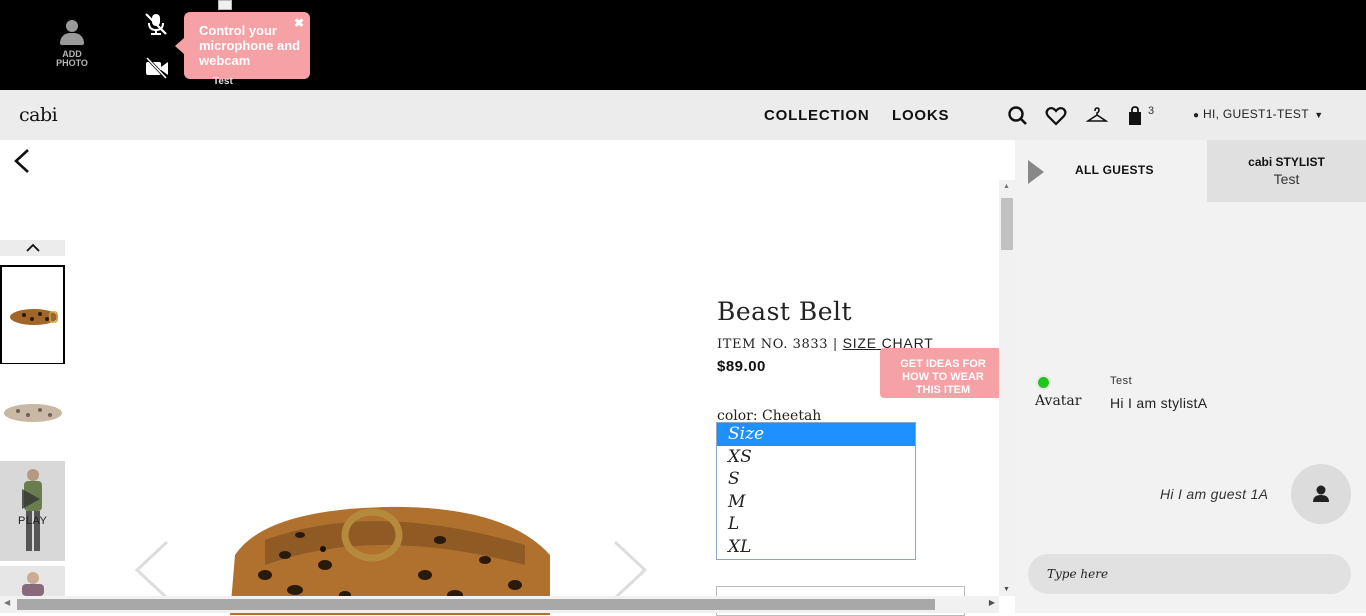  What do you see at coordinates (1286, 162) in the screenshot?
I see `stylist-tab-title: cabi STYLIST` at bounding box center [1286, 162].